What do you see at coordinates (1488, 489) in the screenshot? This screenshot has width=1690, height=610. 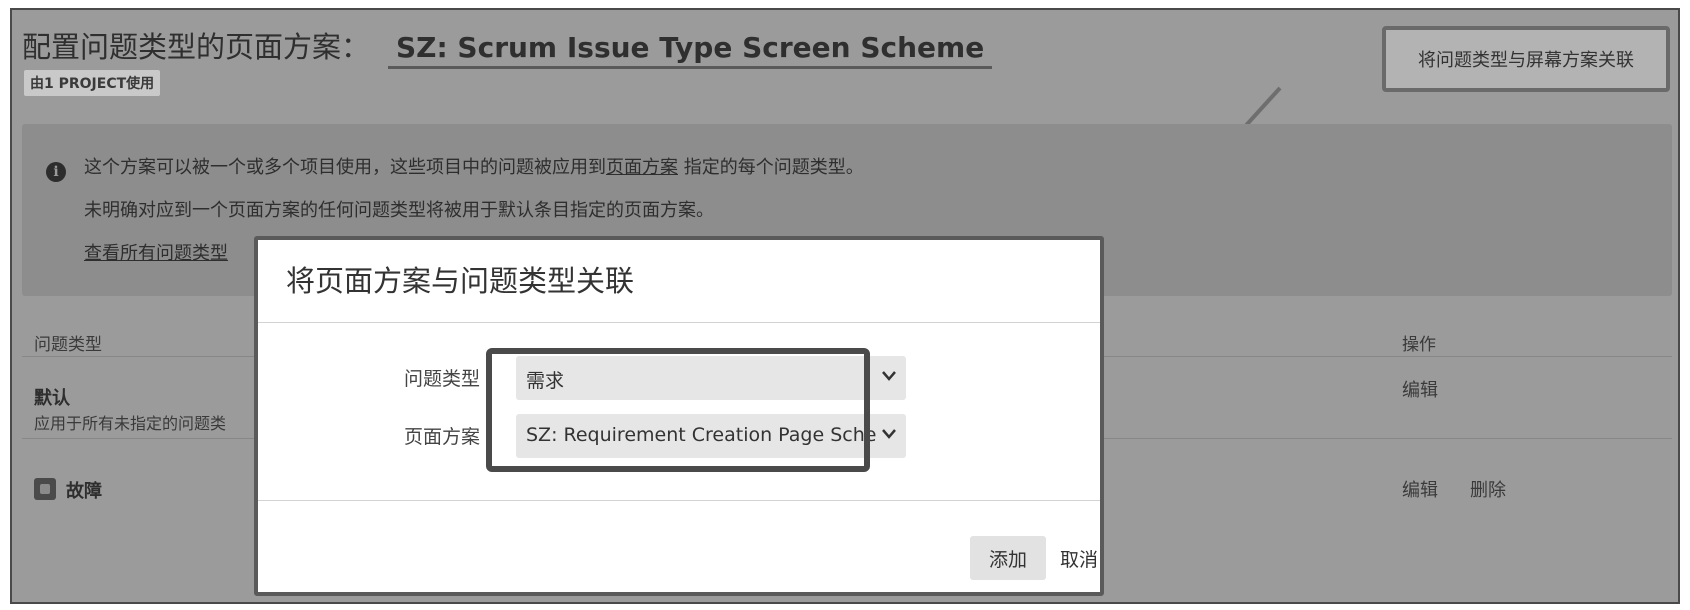 I see `delete-bug-link: 删除` at bounding box center [1488, 489].